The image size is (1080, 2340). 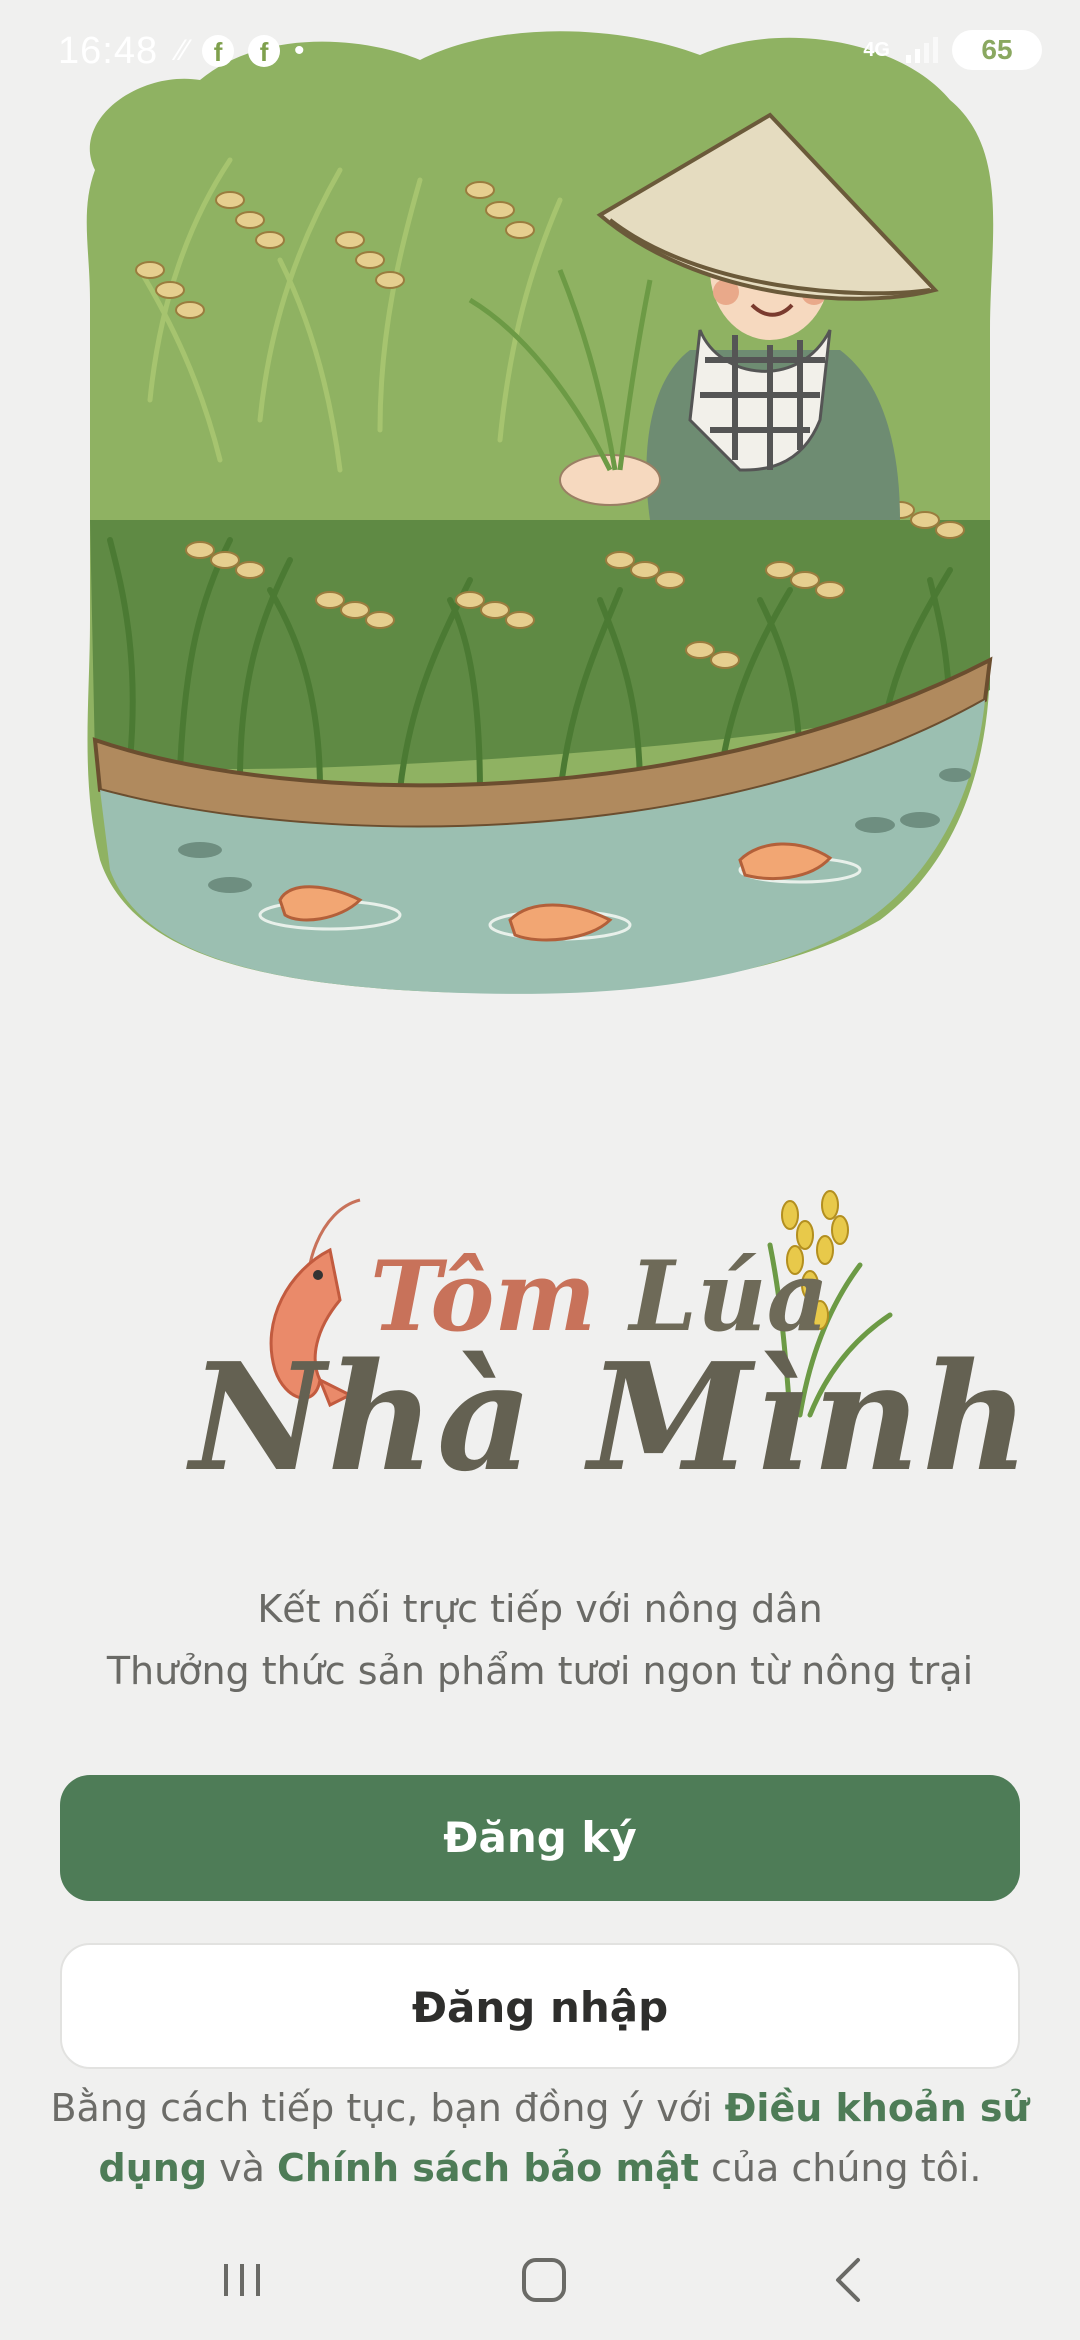 What do you see at coordinates (242, 2280) in the screenshot?
I see `recents-icon` at bounding box center [242, 2280].